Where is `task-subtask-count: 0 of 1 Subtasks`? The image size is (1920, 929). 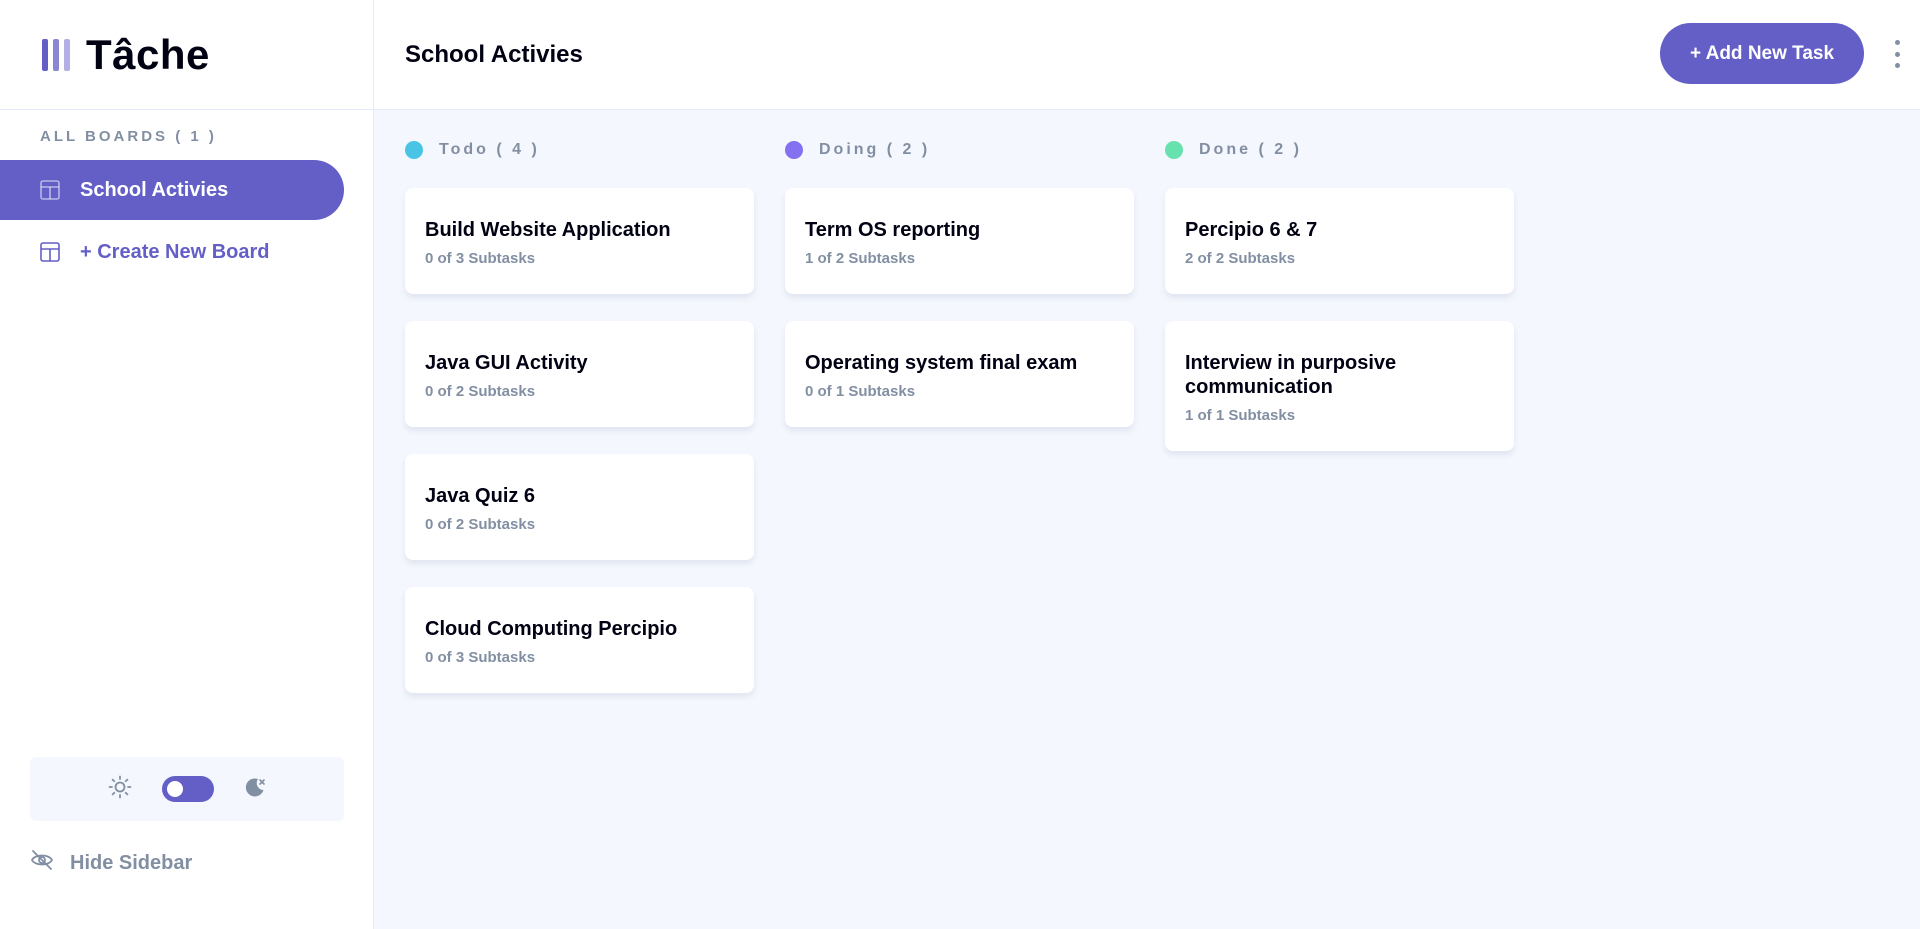 task-subtask-count: 0 of 1 Subtasks is located at coordinates (860, 391).